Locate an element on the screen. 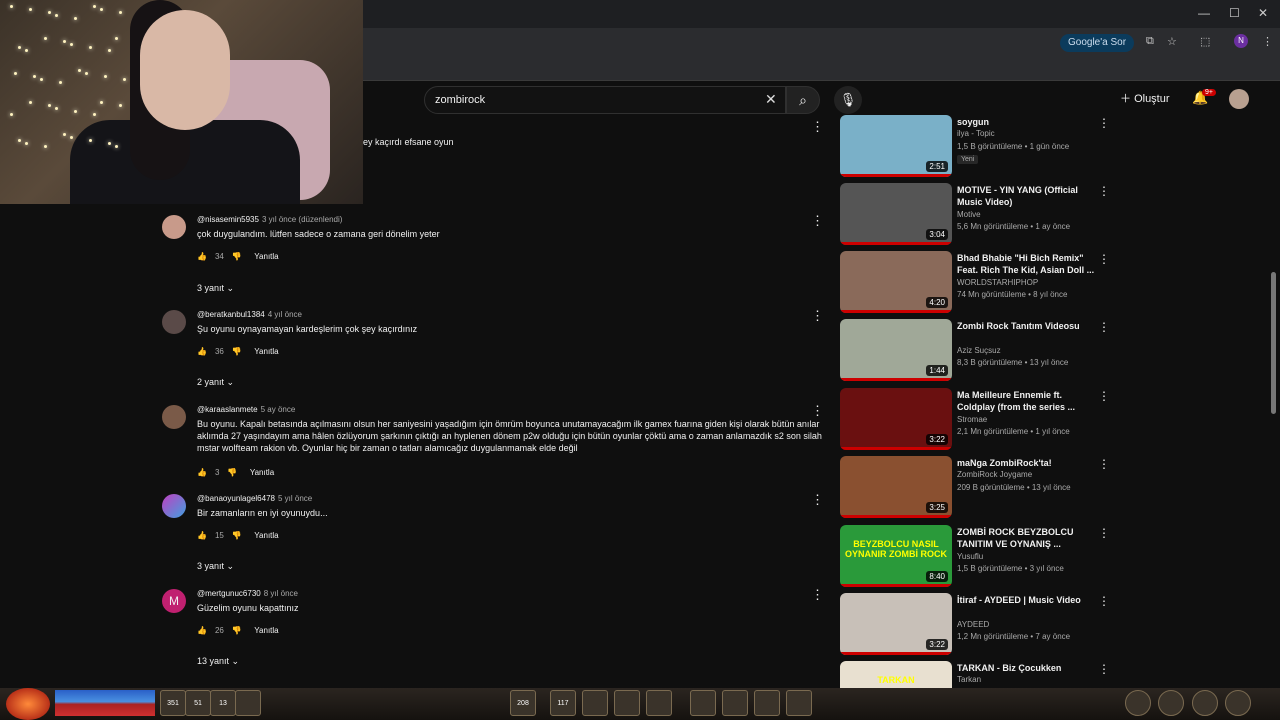 This screenshot has width=1280, height=720. video-thumbnail: TARKAN is located at coordinates (896, 675).